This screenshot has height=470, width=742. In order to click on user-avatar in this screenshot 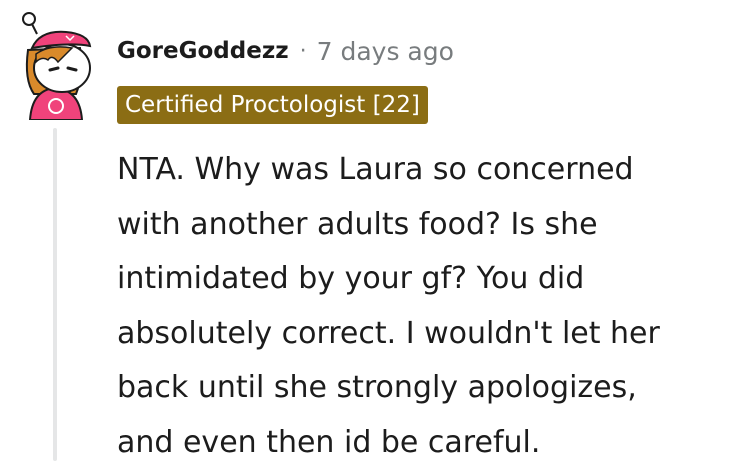, I will do `click(55, 65)`.